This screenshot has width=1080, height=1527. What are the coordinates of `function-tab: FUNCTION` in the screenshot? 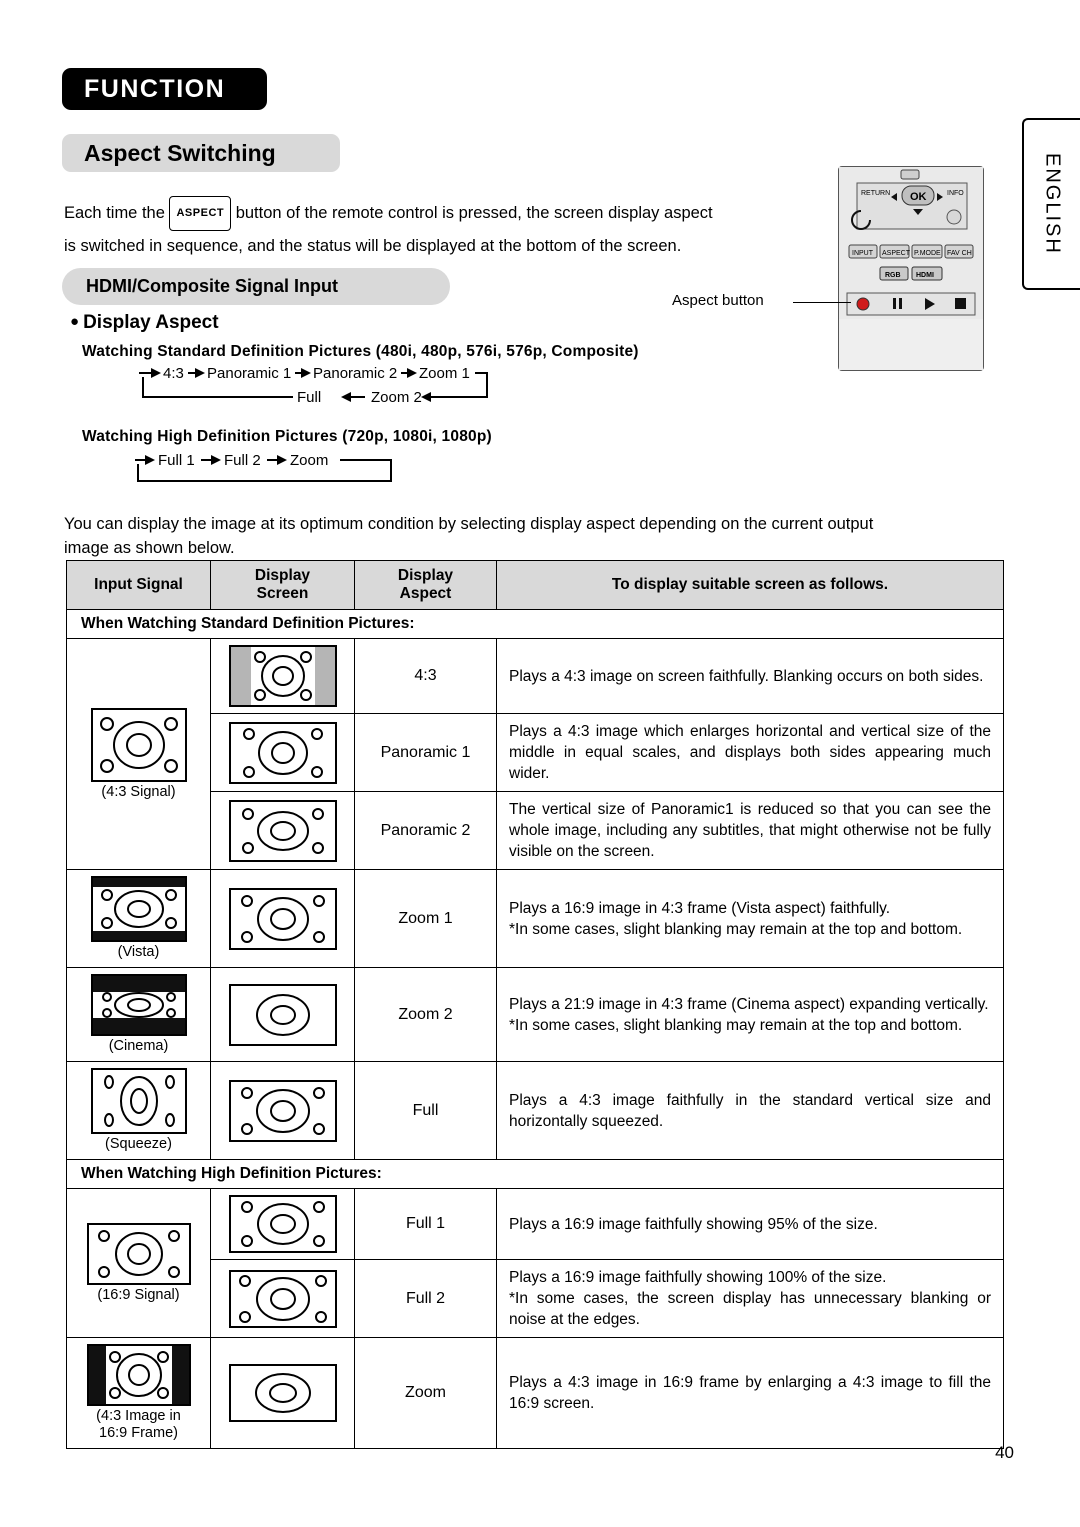 It's located at (164, 89).